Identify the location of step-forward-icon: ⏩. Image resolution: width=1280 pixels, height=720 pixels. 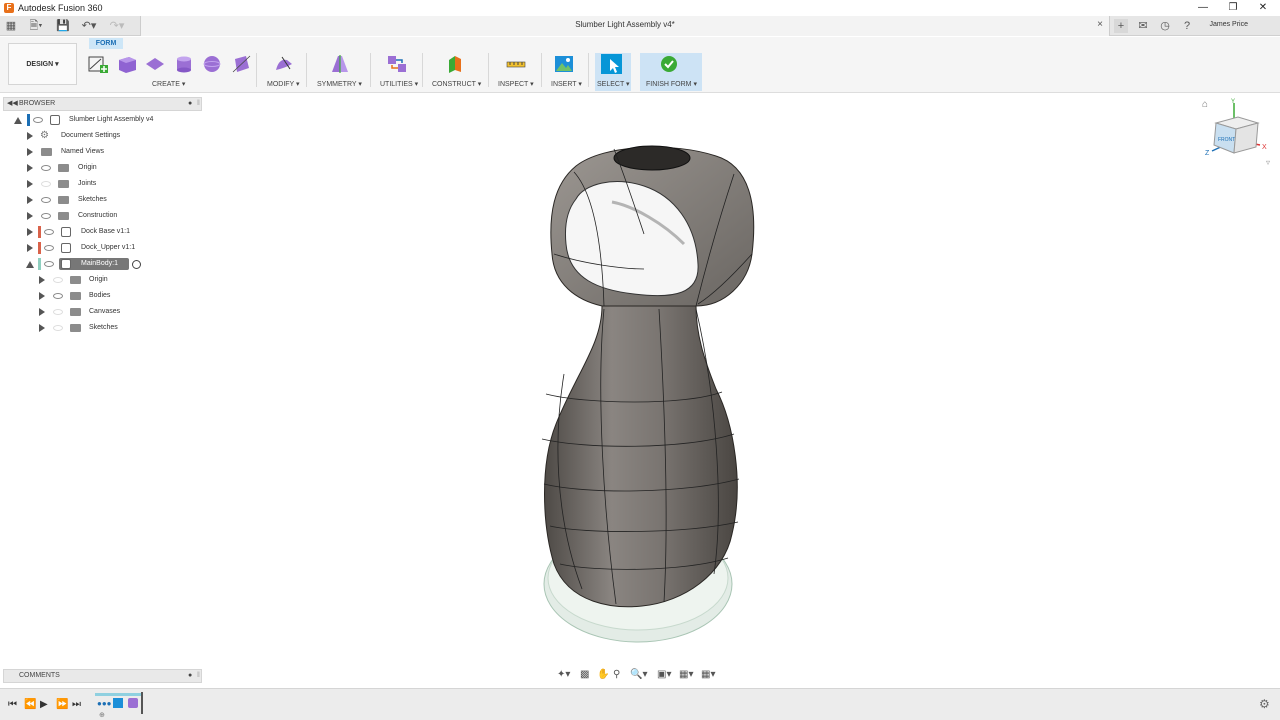
(62, 704).